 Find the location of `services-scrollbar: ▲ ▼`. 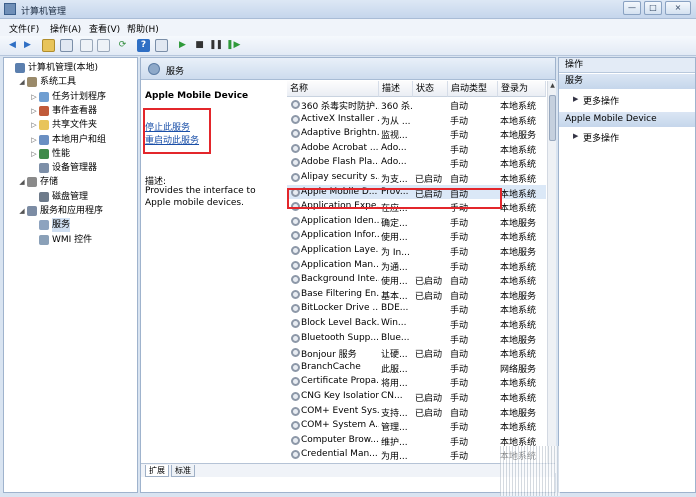

services-scrollbar: ▲ ▼ is located at coordinates (551, 277).